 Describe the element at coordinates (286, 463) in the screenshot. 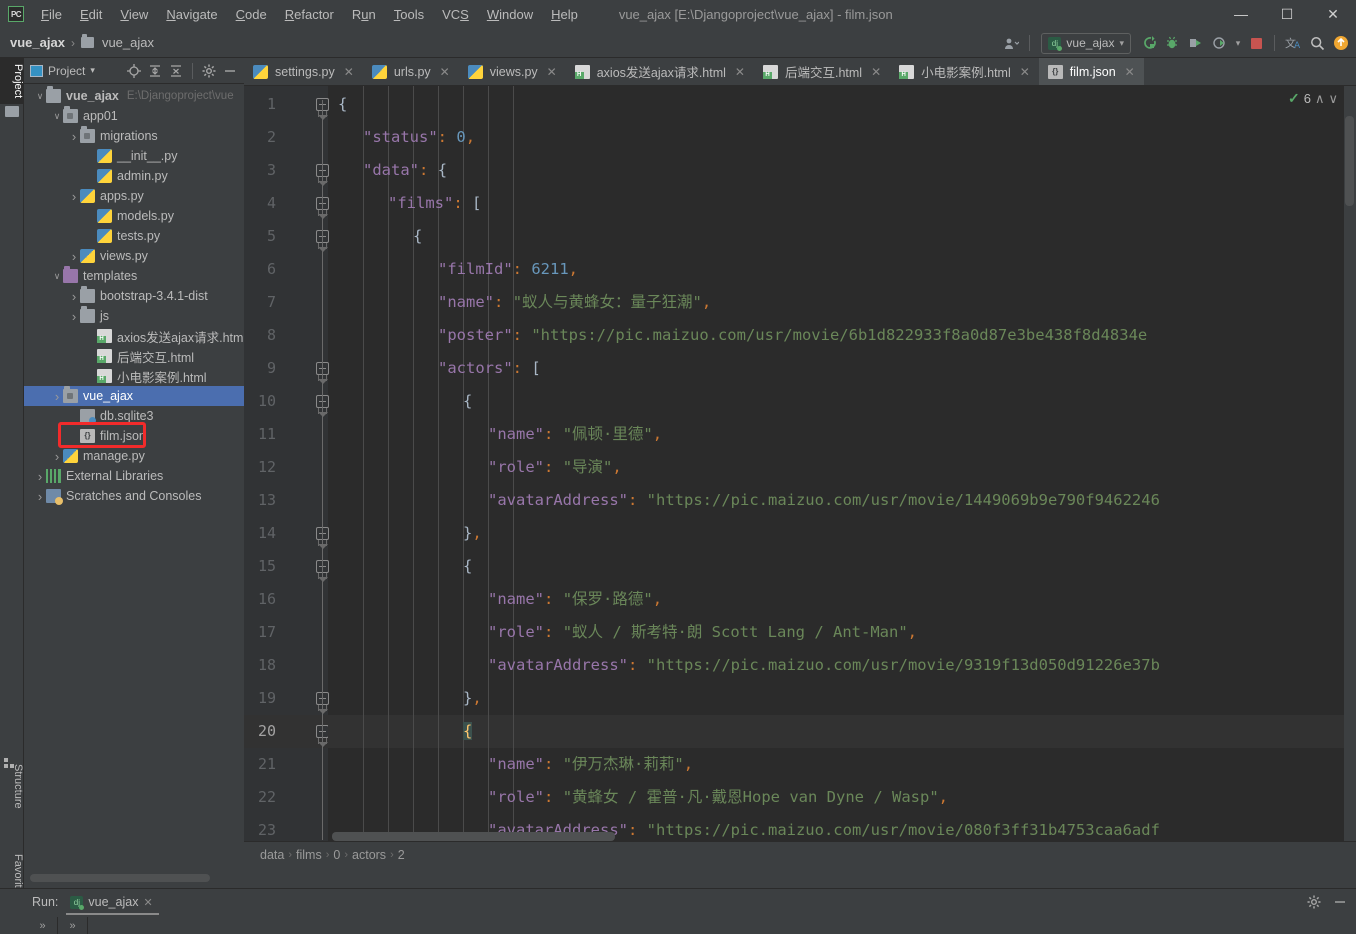

I see `editor-gutter: 123456789101112131415161718192021222324` at that location.